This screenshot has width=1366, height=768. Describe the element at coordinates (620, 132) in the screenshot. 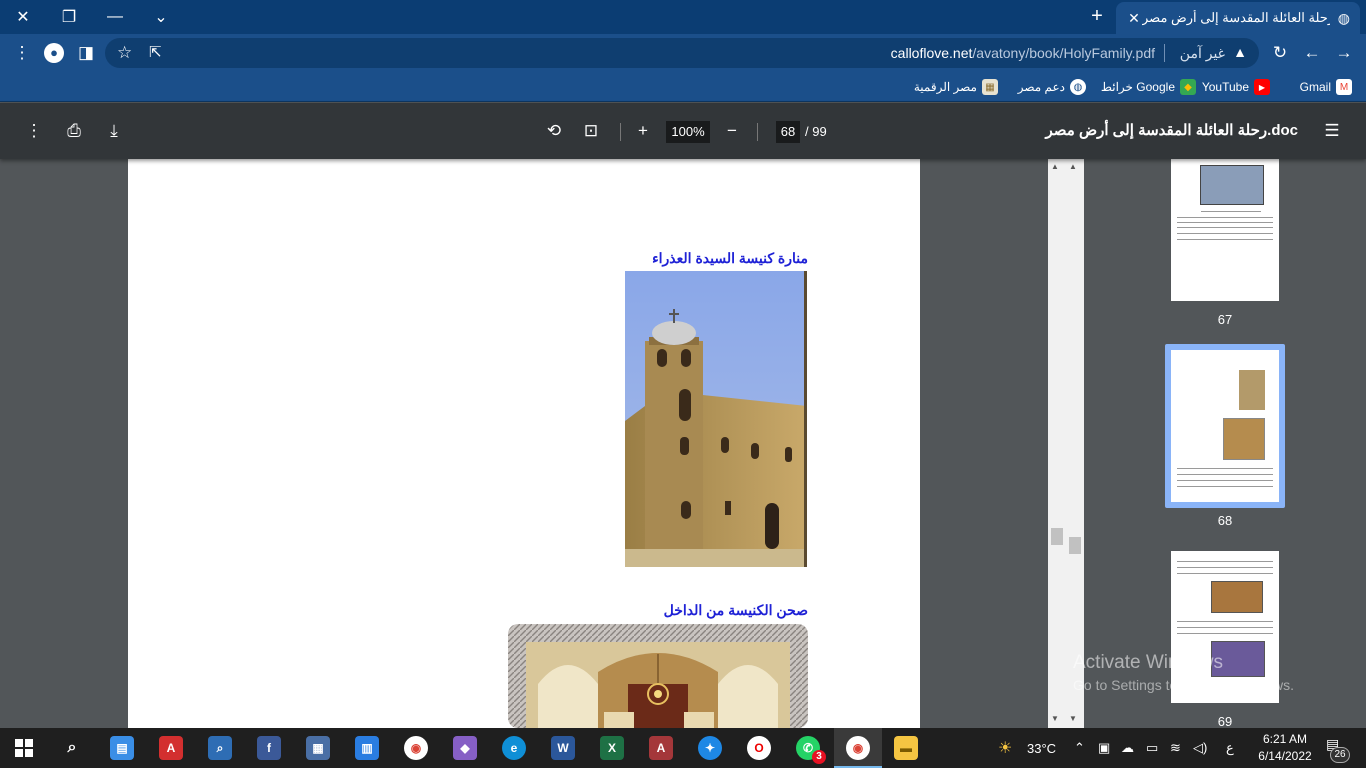

I see `toolbar-divider` at that location.